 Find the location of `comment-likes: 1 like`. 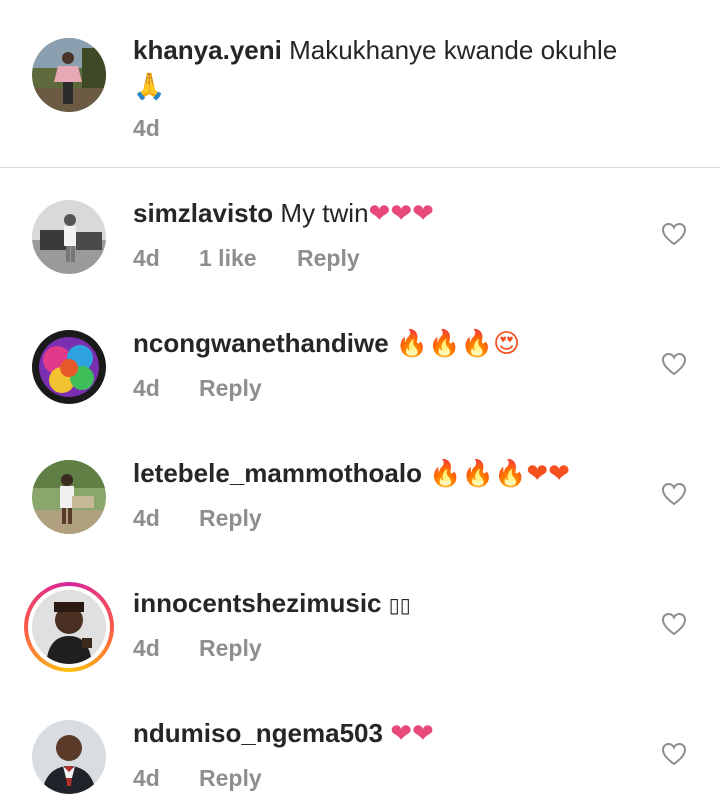

comment-likes: 1 like is located at coordinates (248, 258).